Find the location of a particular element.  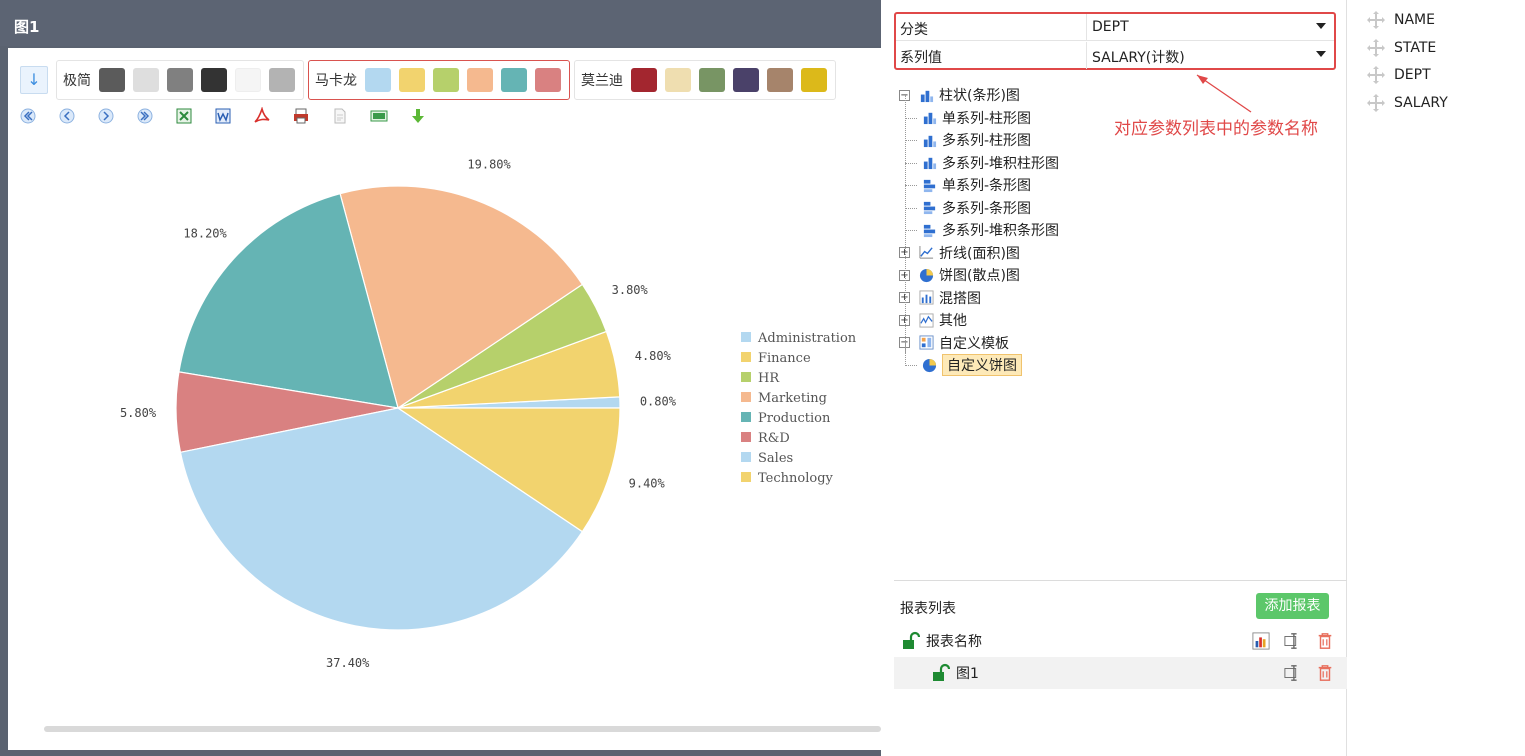

bar-chart-icon is located at coordinates (1261, 641).